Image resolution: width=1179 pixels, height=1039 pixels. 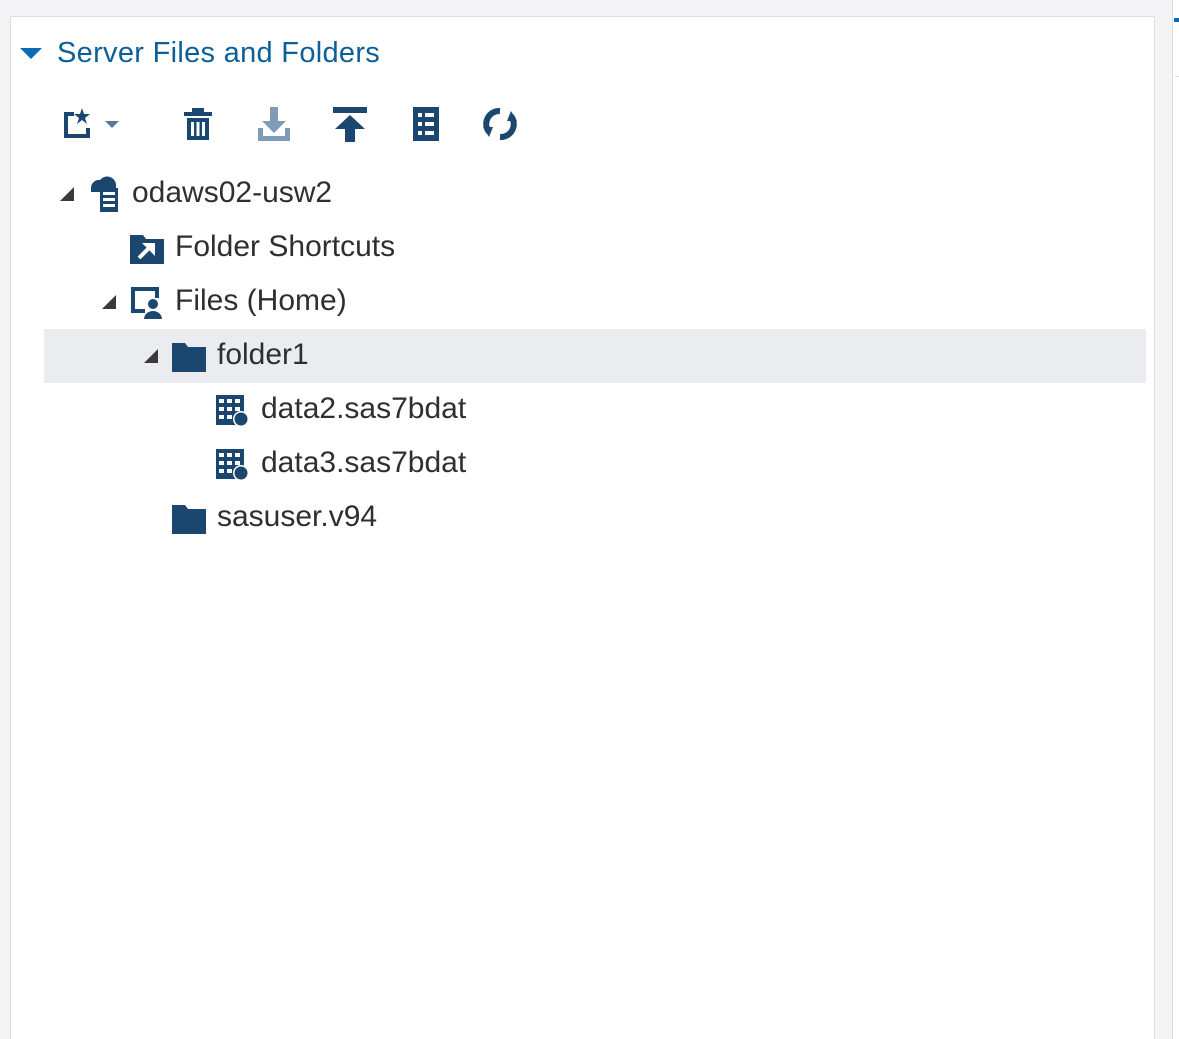 What do you see at coordinates (232, 192) in the screenshot?
I see `tree-node-label: odaws02-usw2` at bounding box center [232, 192].